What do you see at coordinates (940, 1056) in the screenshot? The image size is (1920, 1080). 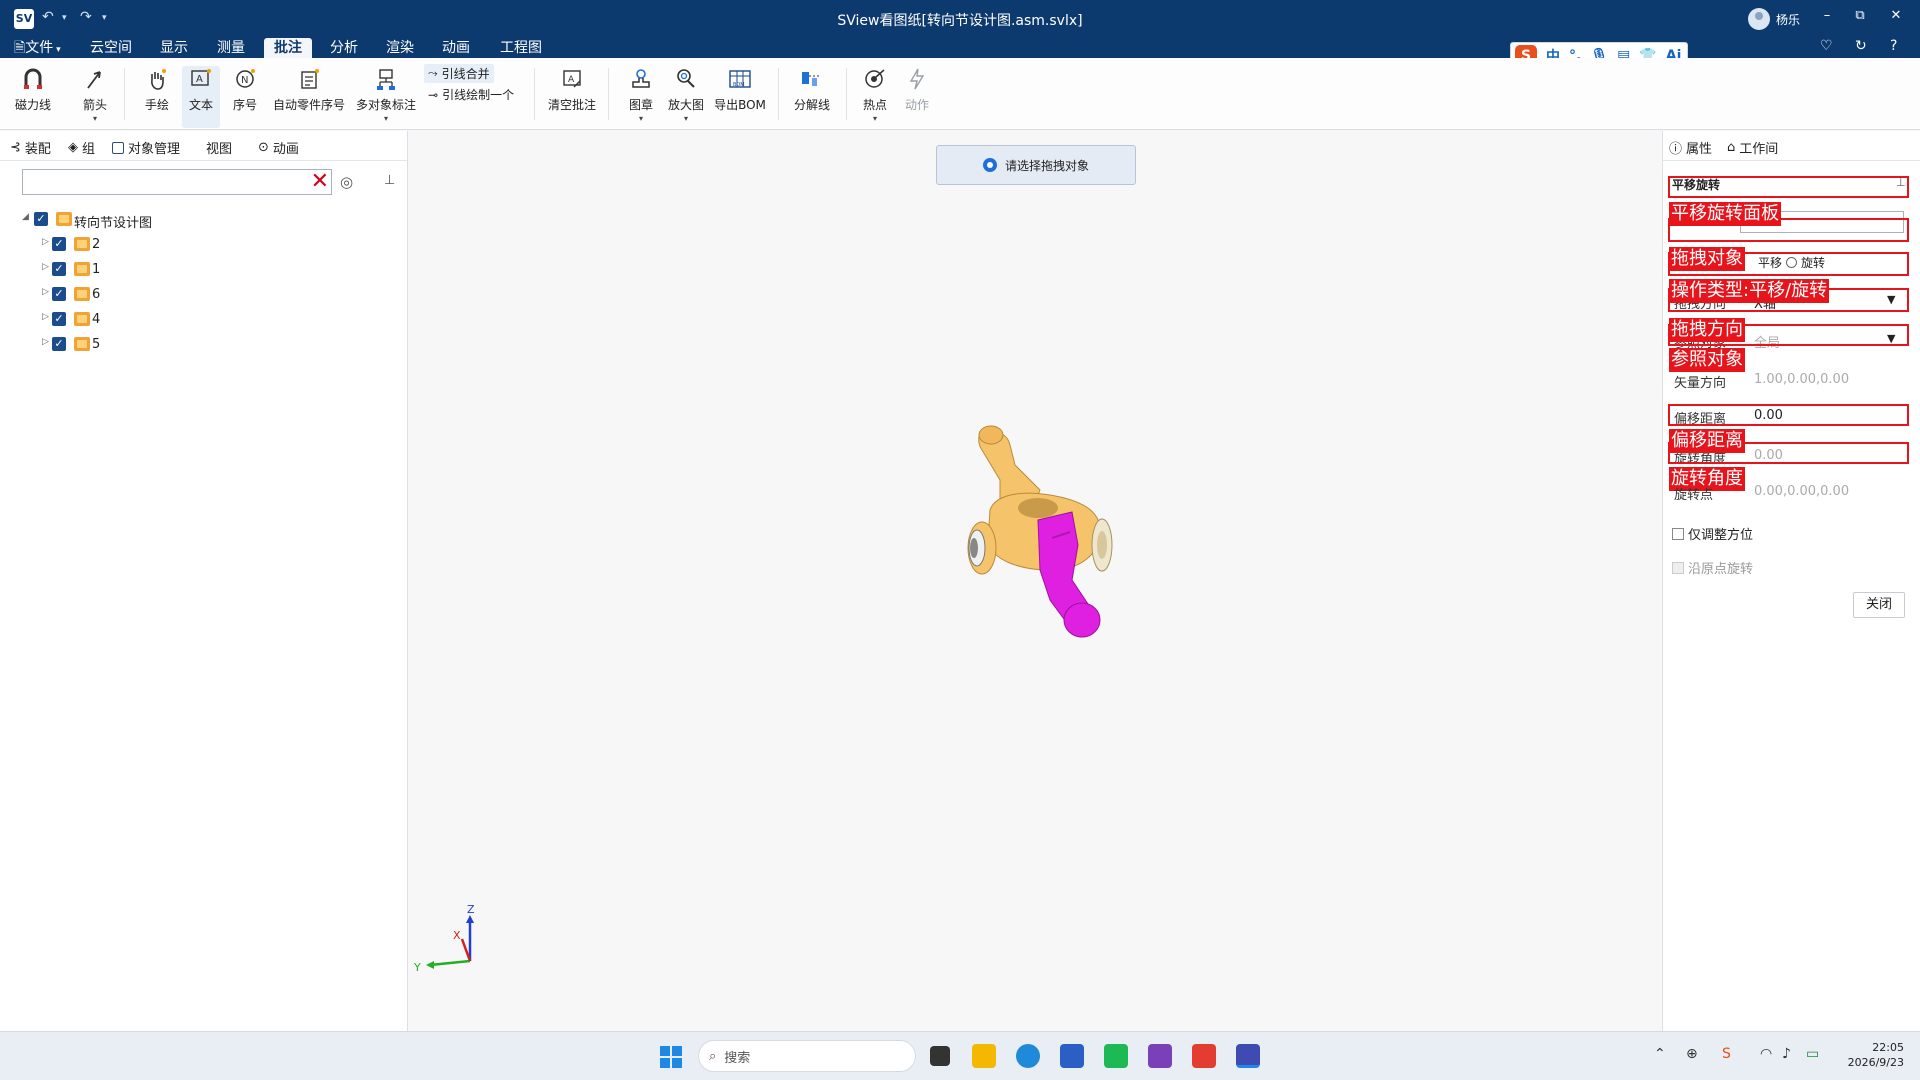 I see `task-view-icon` at bounding box center [940, 1056].